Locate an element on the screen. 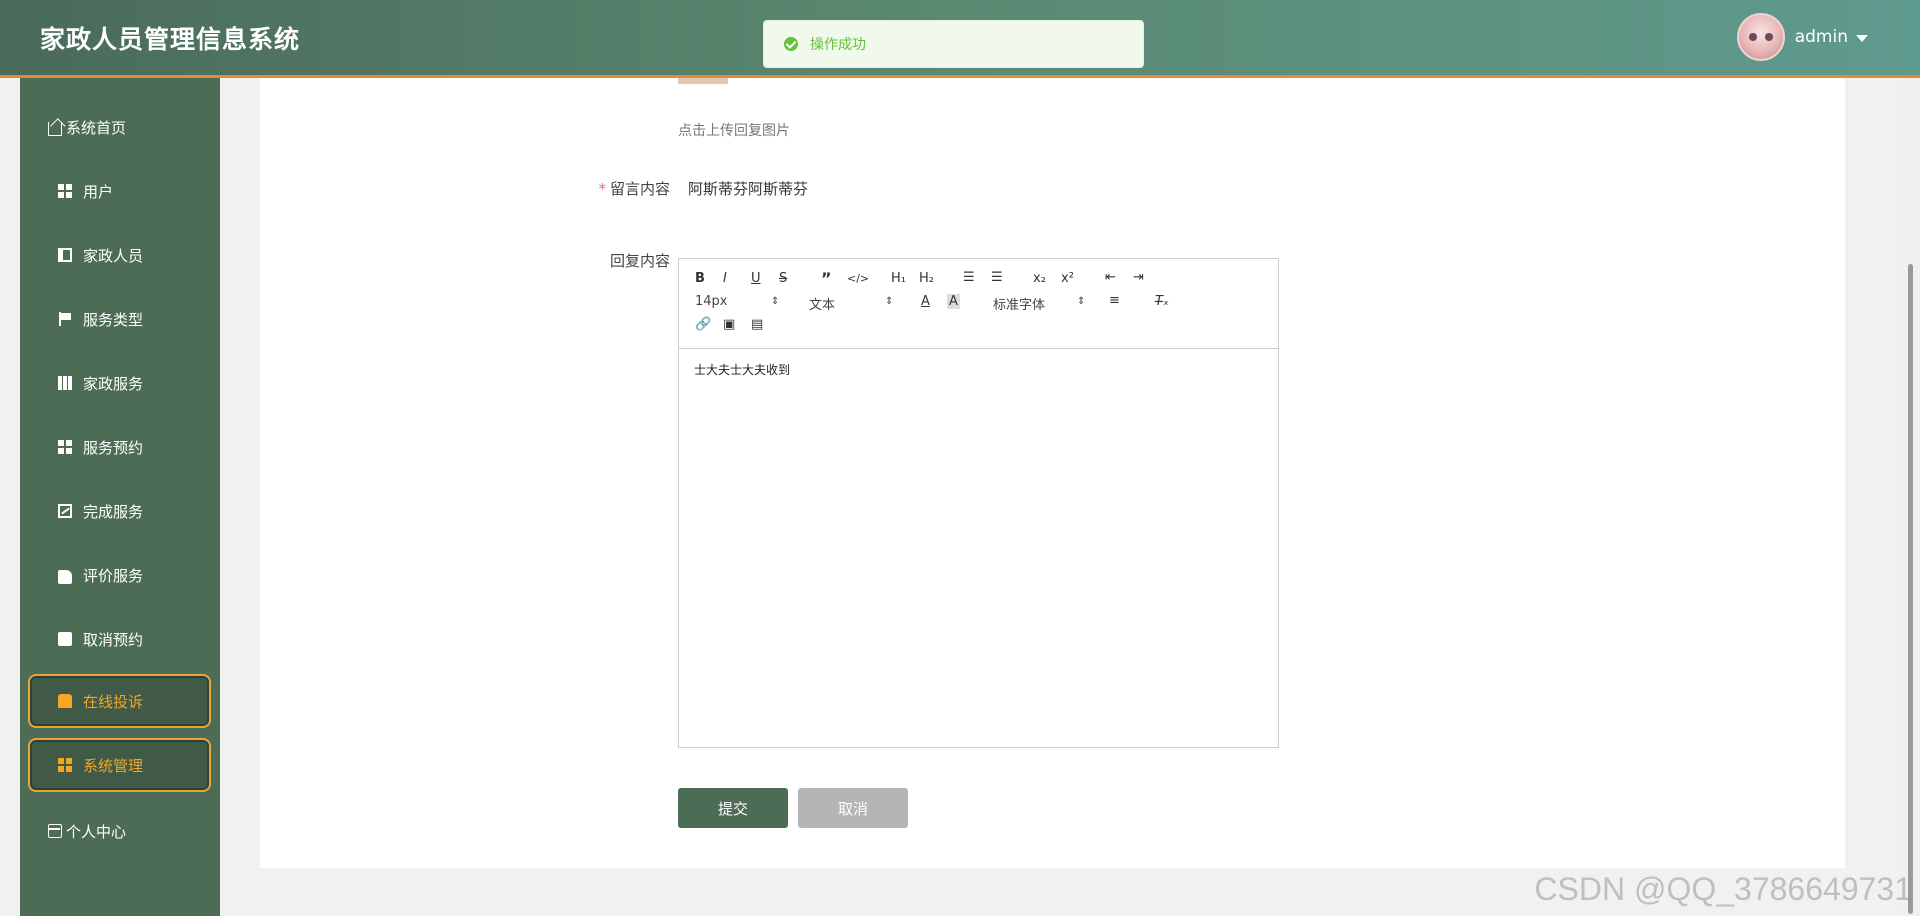  heading2-icon: H₂ is located at coordinates (926, 278).